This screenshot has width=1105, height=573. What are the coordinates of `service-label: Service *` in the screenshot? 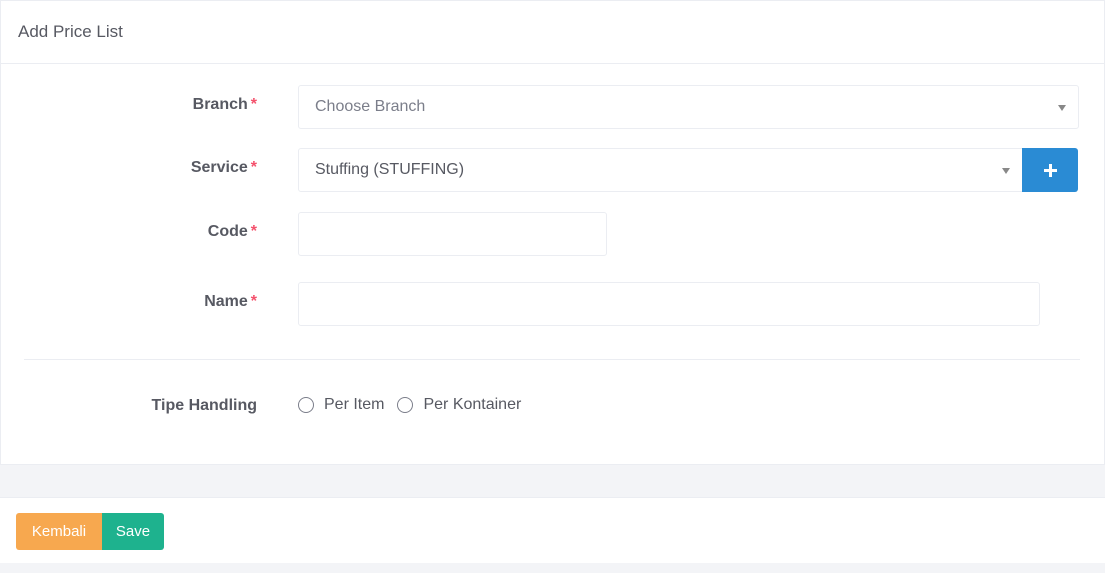 It's located at (224, 168).